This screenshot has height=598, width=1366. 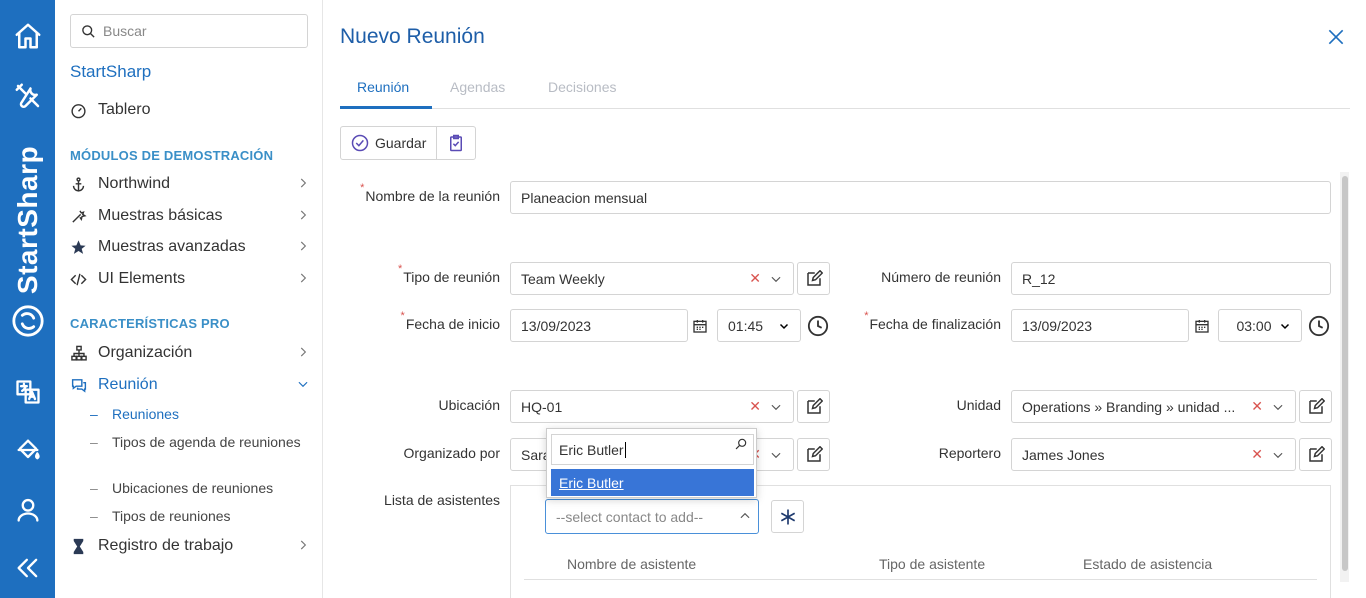 I want to click on toolbar: Guardar, so click(x=408, y=143).